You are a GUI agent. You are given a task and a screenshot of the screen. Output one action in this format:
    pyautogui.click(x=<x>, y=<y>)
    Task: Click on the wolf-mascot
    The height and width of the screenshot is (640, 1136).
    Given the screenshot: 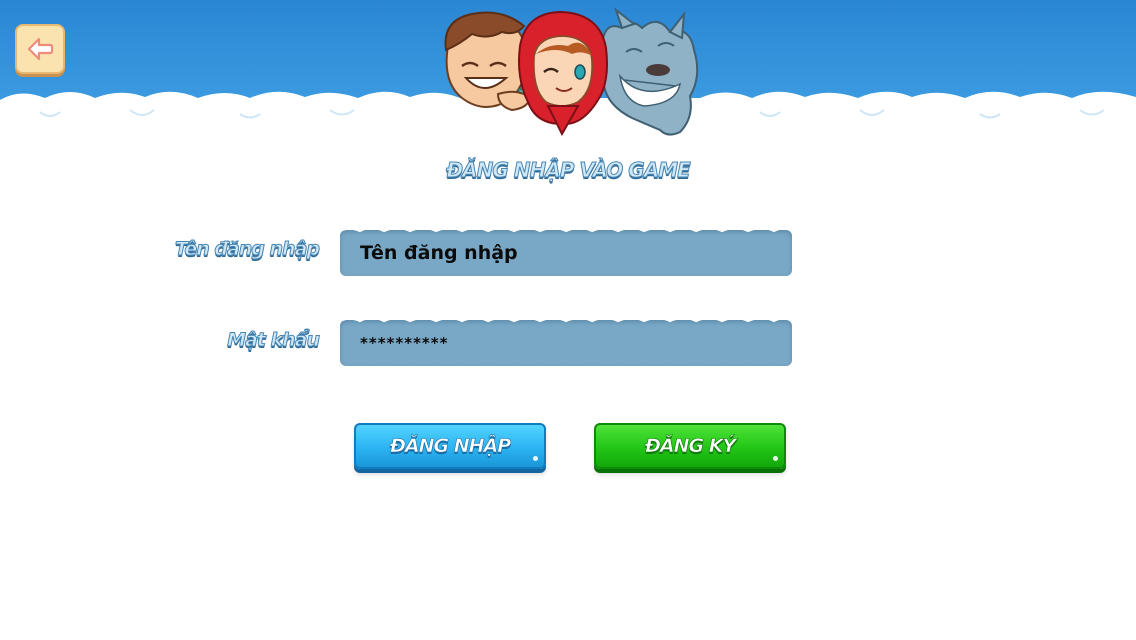 What is the action you would take?
    pyautogui.click(x=647, y=71)
    